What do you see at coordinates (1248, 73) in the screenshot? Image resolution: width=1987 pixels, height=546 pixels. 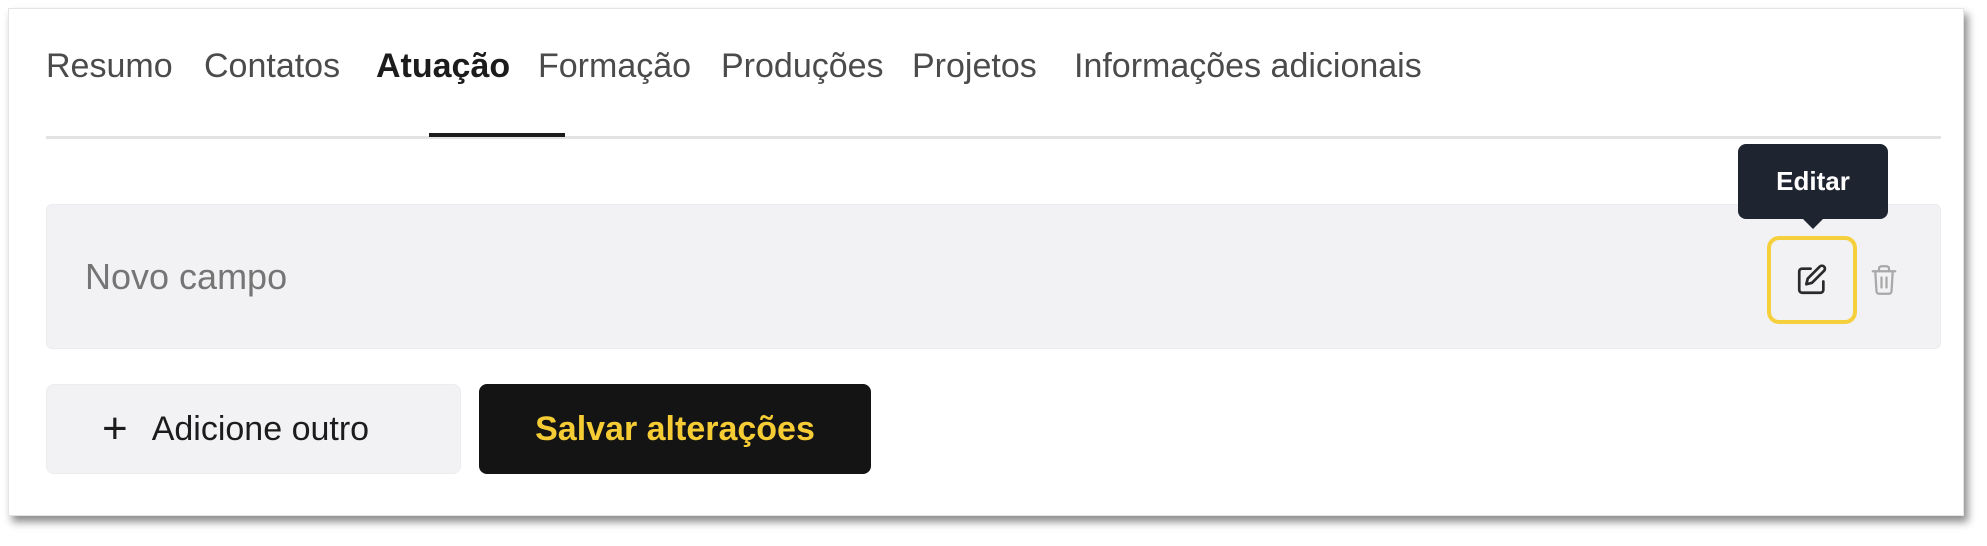 I see `tab-informacoes-adicionais: Informações adicionais` at bounding box center [1248, 73].